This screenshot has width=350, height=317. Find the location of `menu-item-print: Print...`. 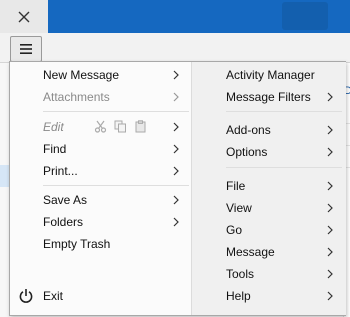

menu-item-print: Print... is located at coordinates (100, 171).